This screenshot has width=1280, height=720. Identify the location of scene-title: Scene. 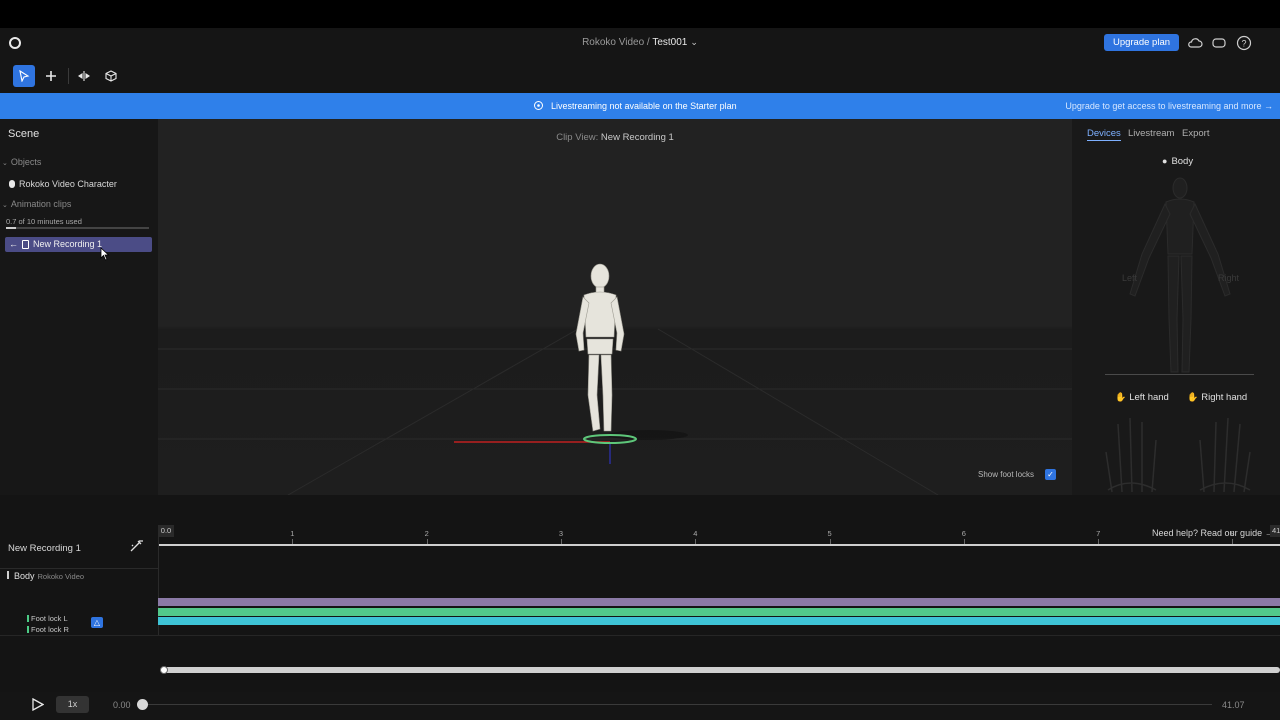
(24, 134).